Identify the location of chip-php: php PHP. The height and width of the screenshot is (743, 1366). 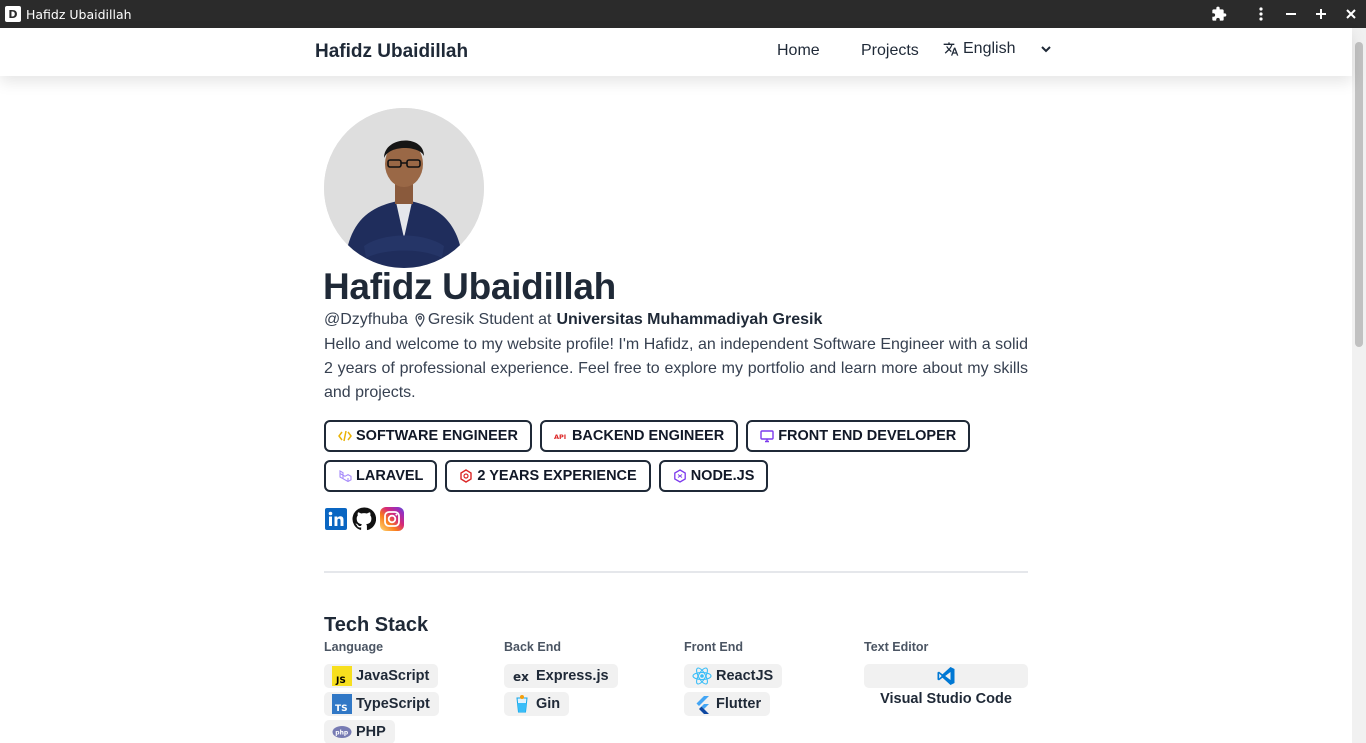
(359, 731).